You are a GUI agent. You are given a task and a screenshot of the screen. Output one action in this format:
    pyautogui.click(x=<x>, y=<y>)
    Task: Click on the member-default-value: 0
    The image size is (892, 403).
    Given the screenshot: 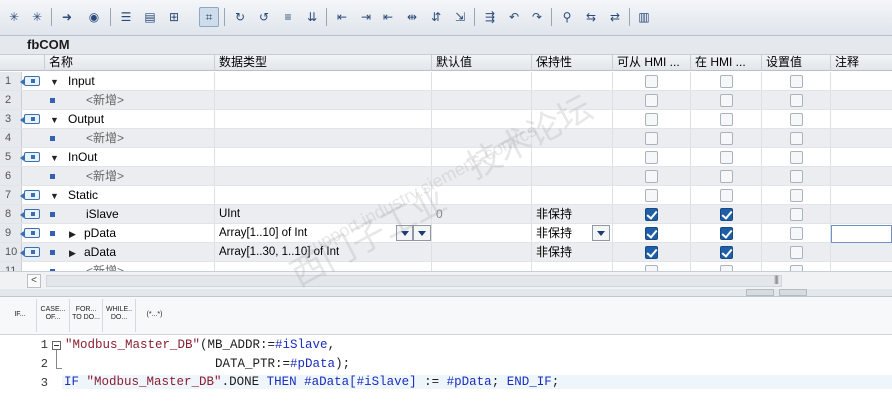 What is the action you would take?
    pyautogui.click(x=456, y=214)
    